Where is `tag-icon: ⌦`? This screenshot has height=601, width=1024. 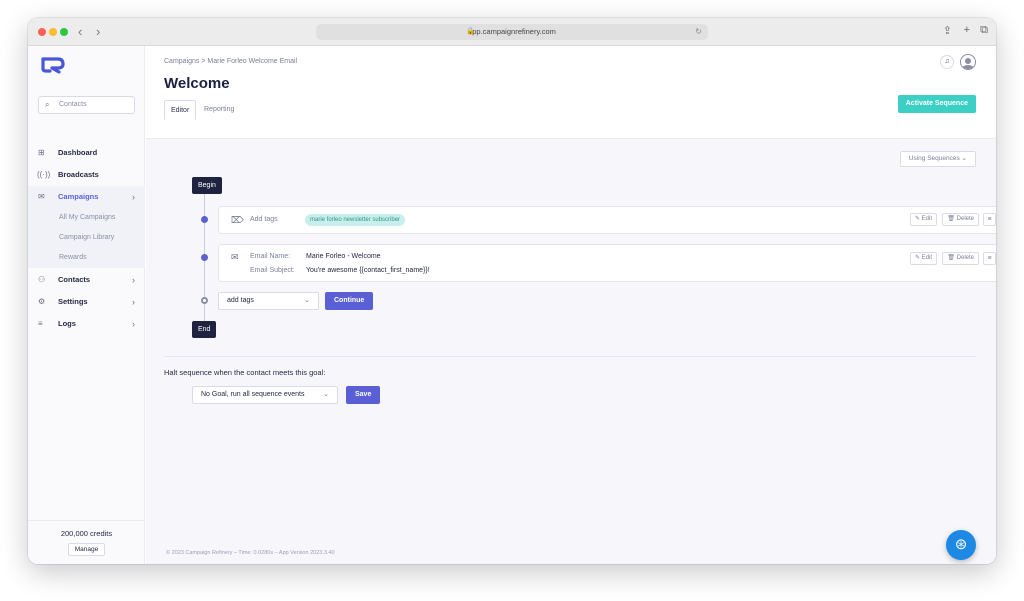 tag-icon: ⌦ is located at coordinates (237, 220).